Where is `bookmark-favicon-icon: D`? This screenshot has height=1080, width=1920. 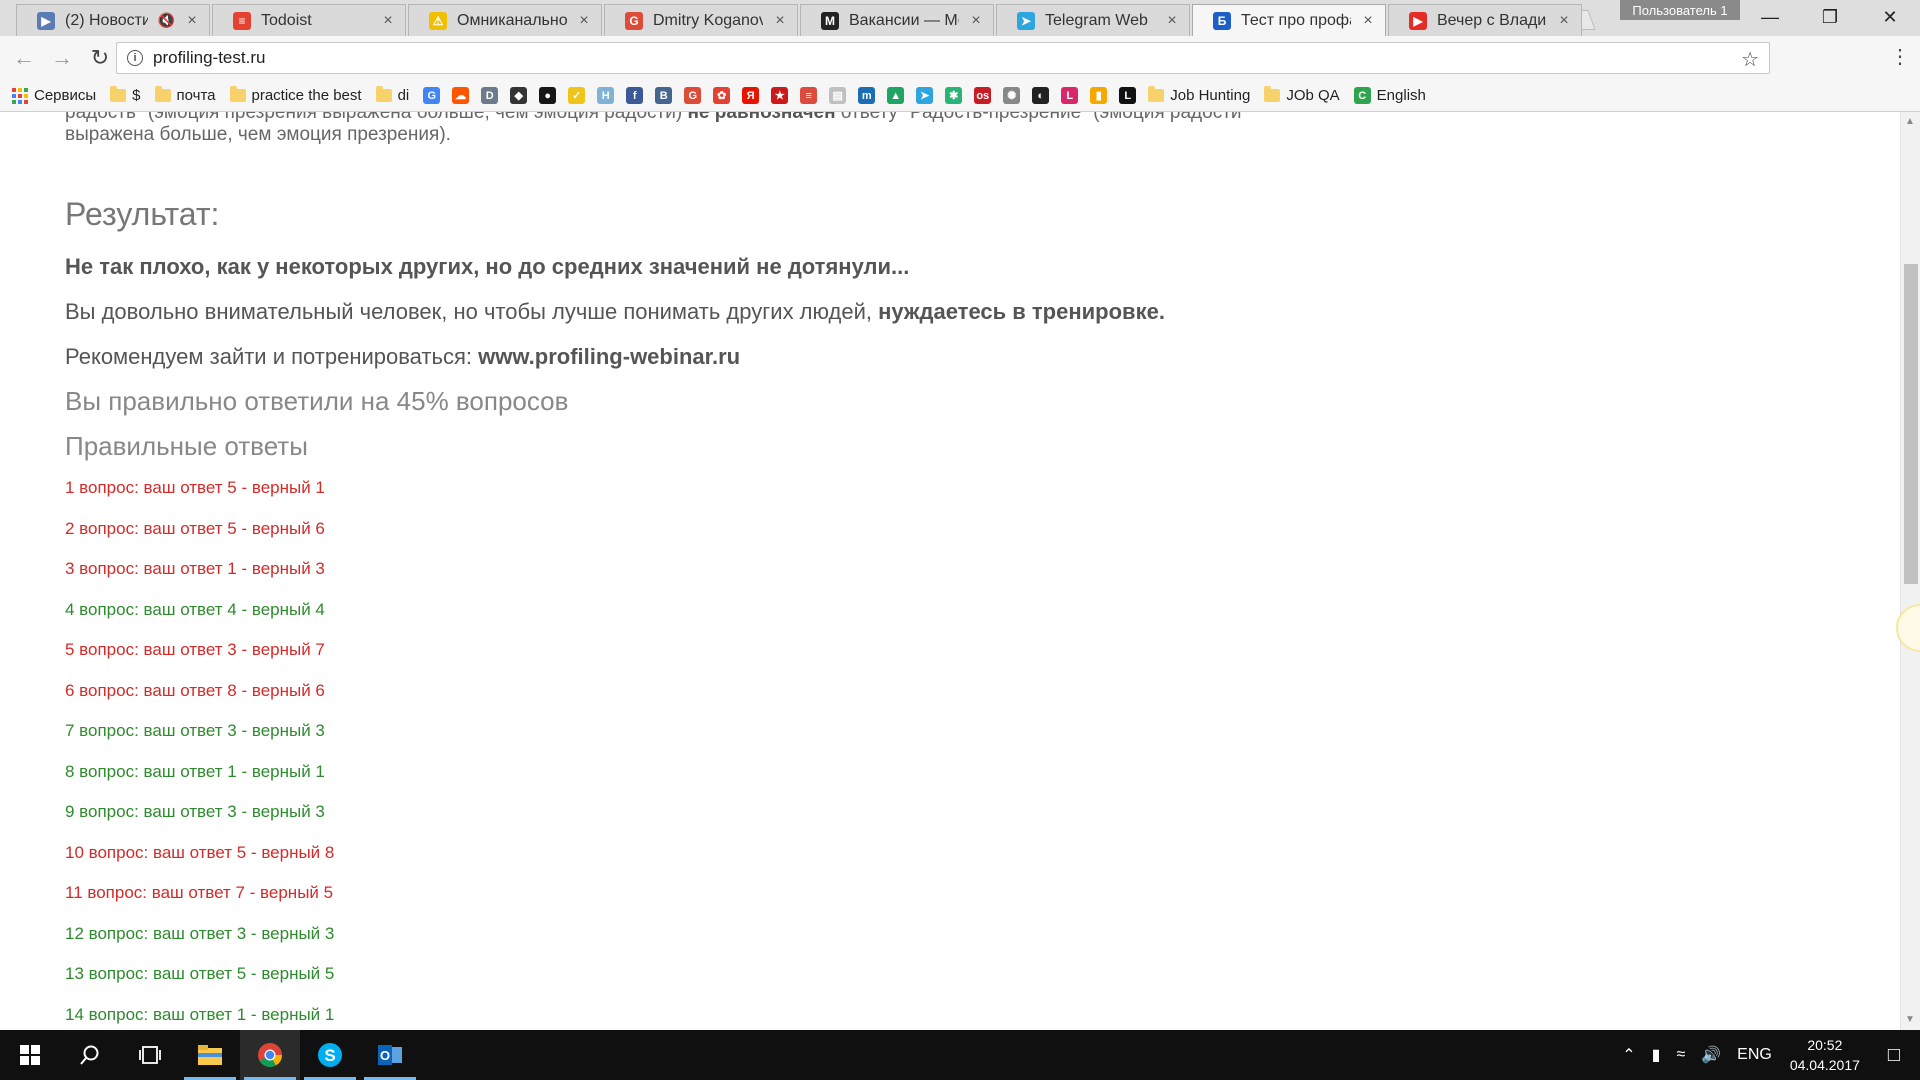
bookmark-favicon-icon: D is located at coordinates (490, 95).